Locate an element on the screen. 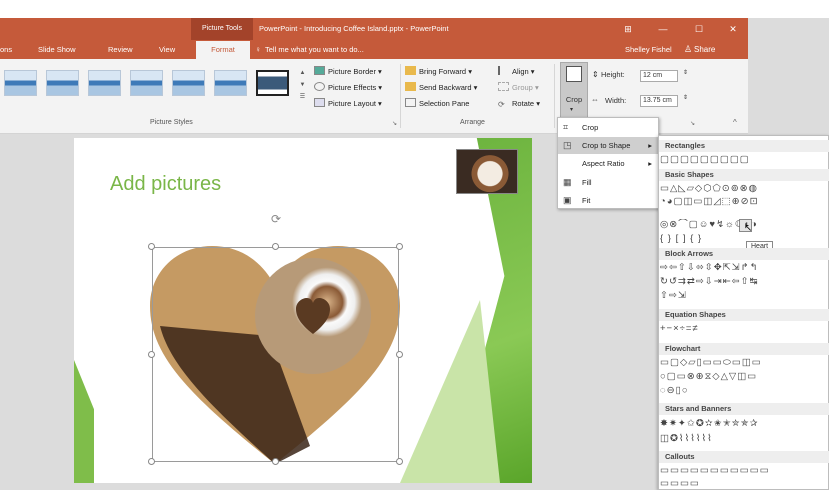 This screenshot has width=829, height=490. send-backward-icon is located at coordinates (410, 86).